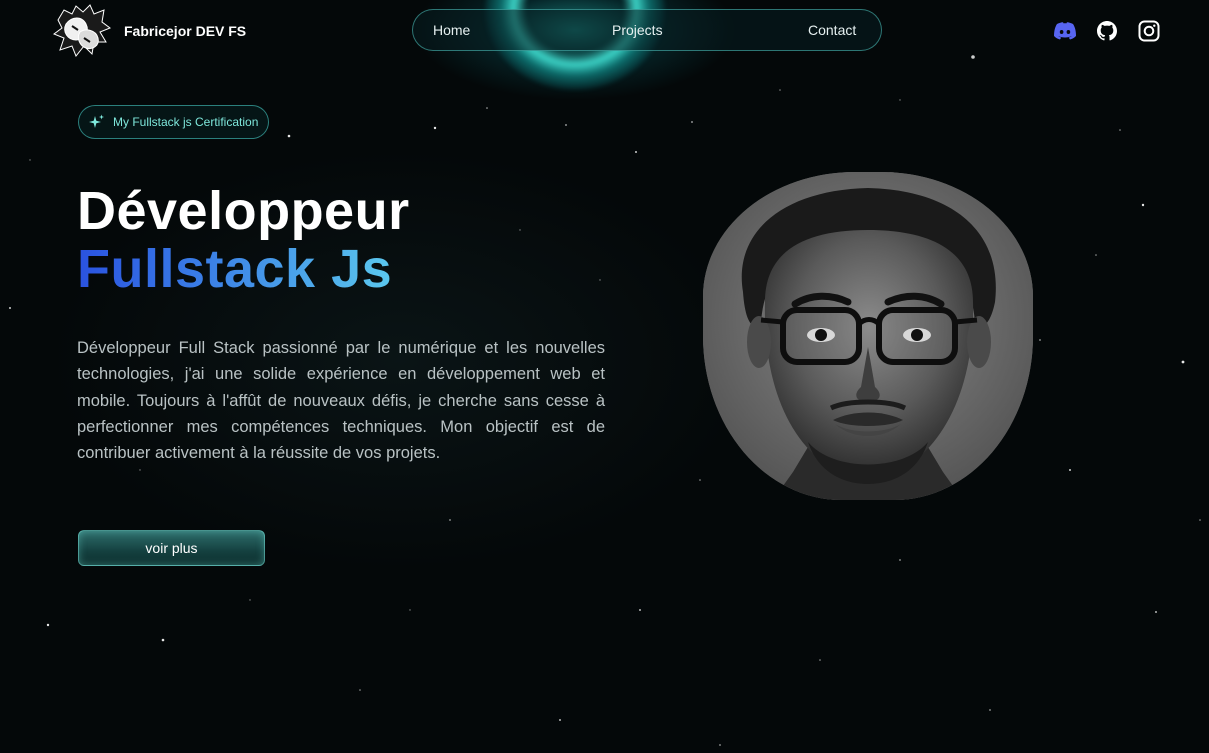  What do you see at coordinates (235, 269) in the screenshot?
I see `hero-title-line2: Fullstack Js` at bounding box center [235, 269].